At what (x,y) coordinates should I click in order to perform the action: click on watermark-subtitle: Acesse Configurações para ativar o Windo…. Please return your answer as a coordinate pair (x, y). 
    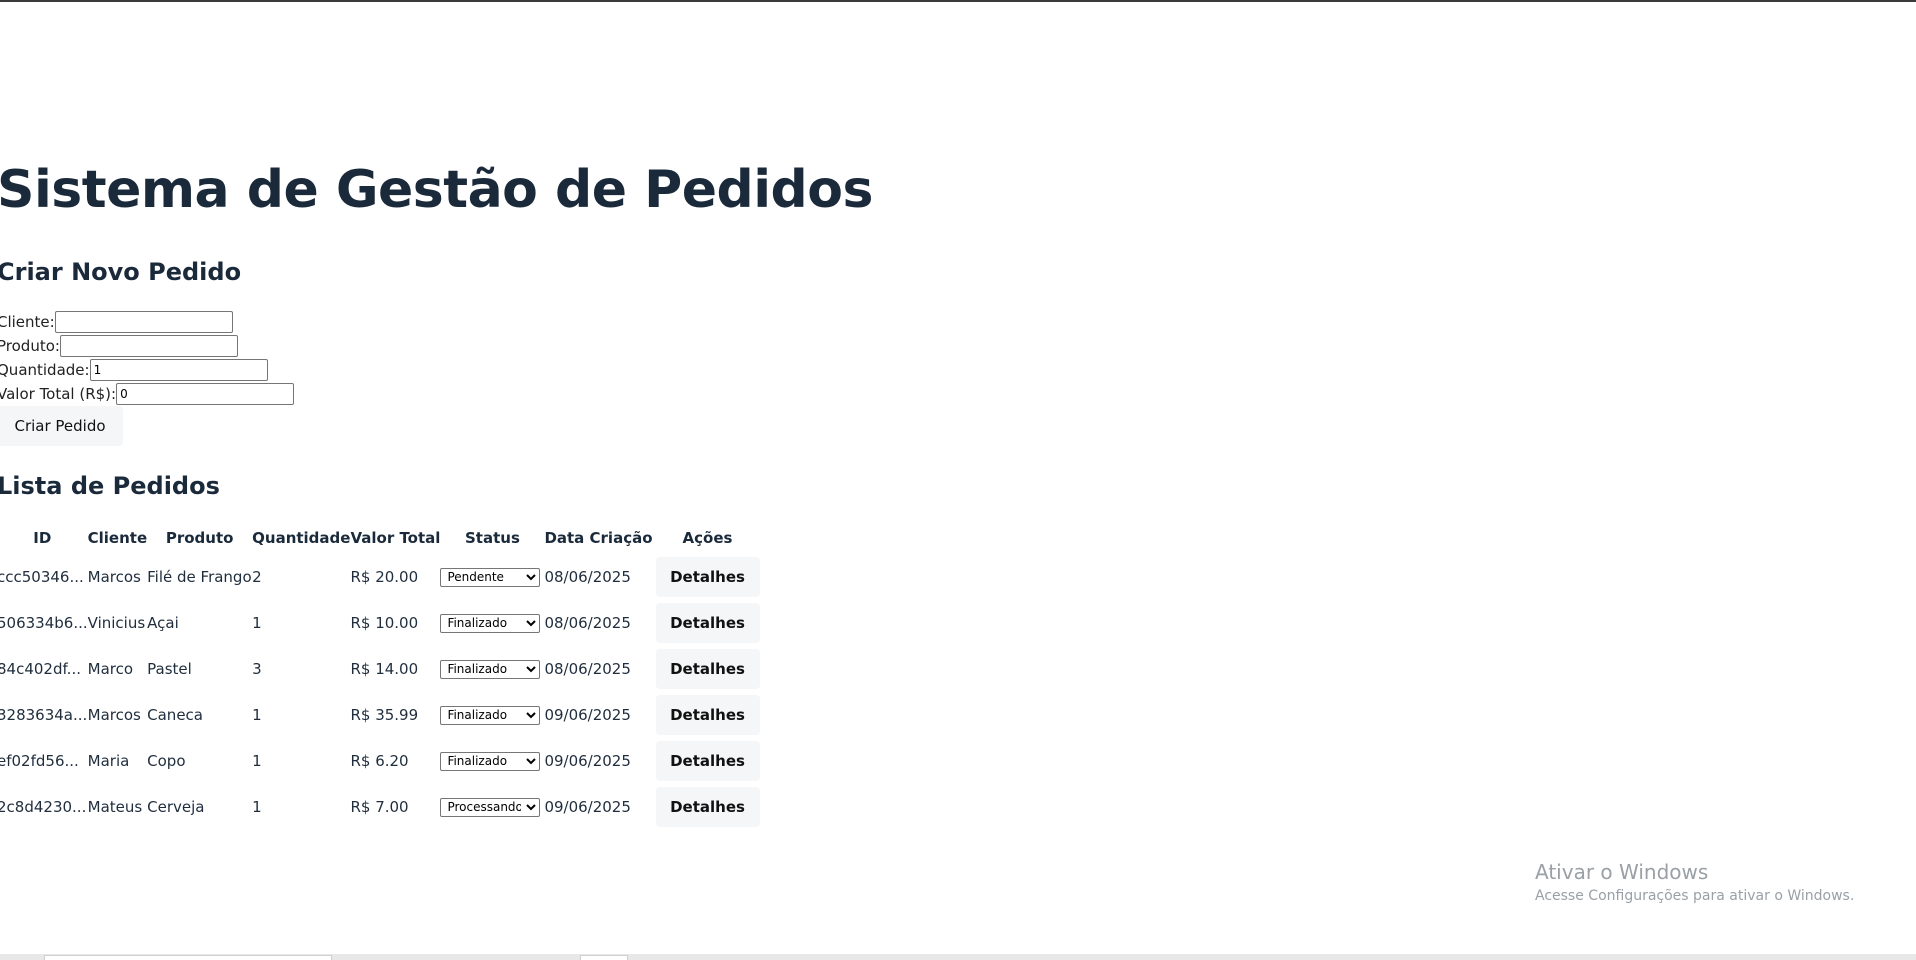
    Looking at the image, I should click on (1695, 896).